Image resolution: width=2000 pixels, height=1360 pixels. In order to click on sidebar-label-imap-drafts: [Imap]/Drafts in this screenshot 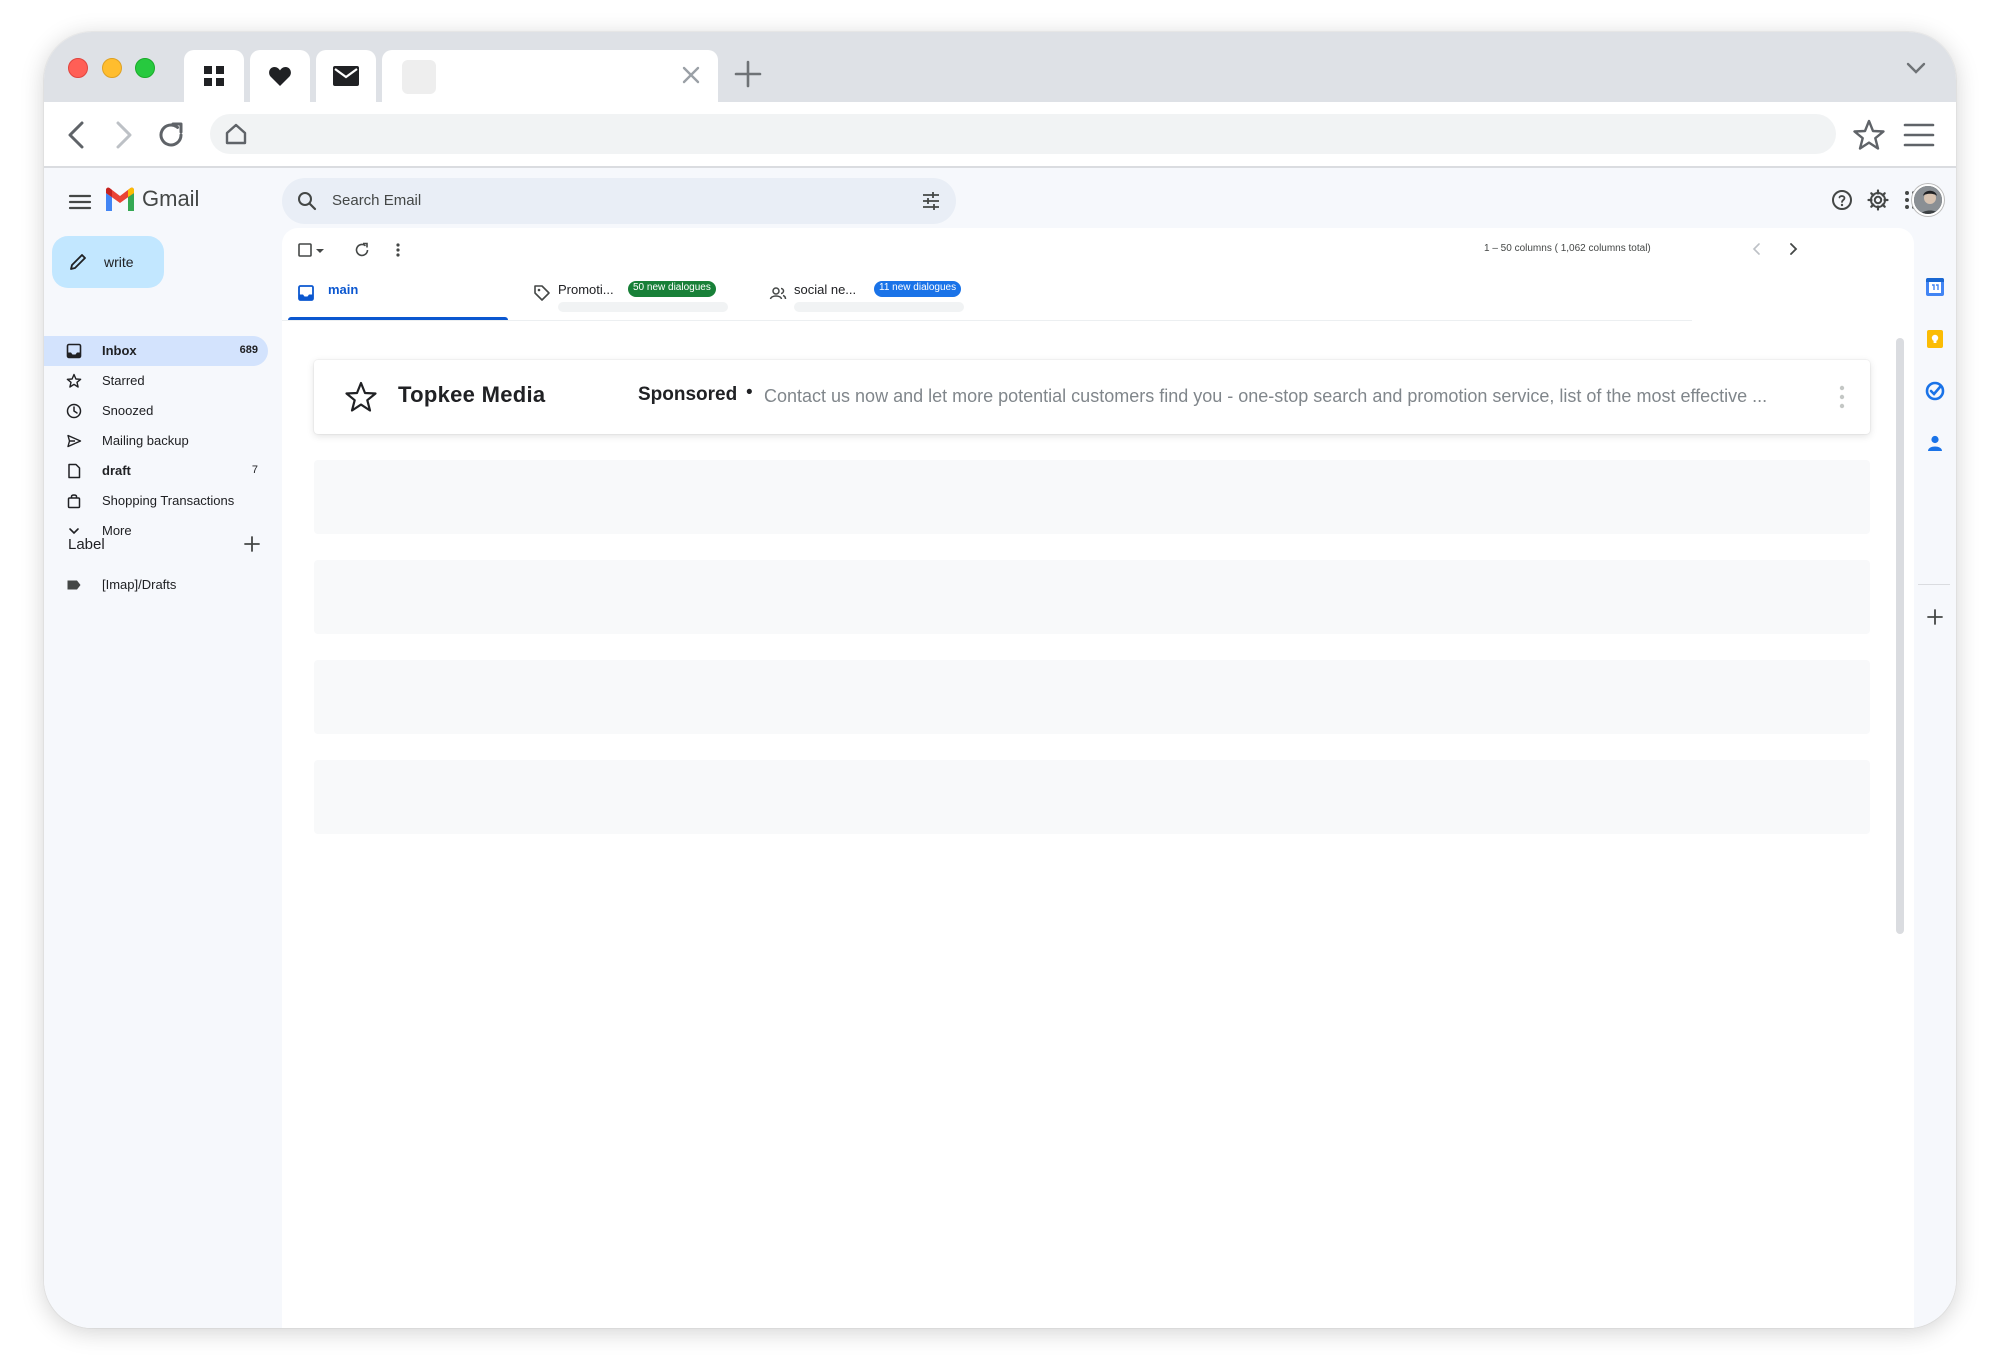, I will do `click(156, 585)`.